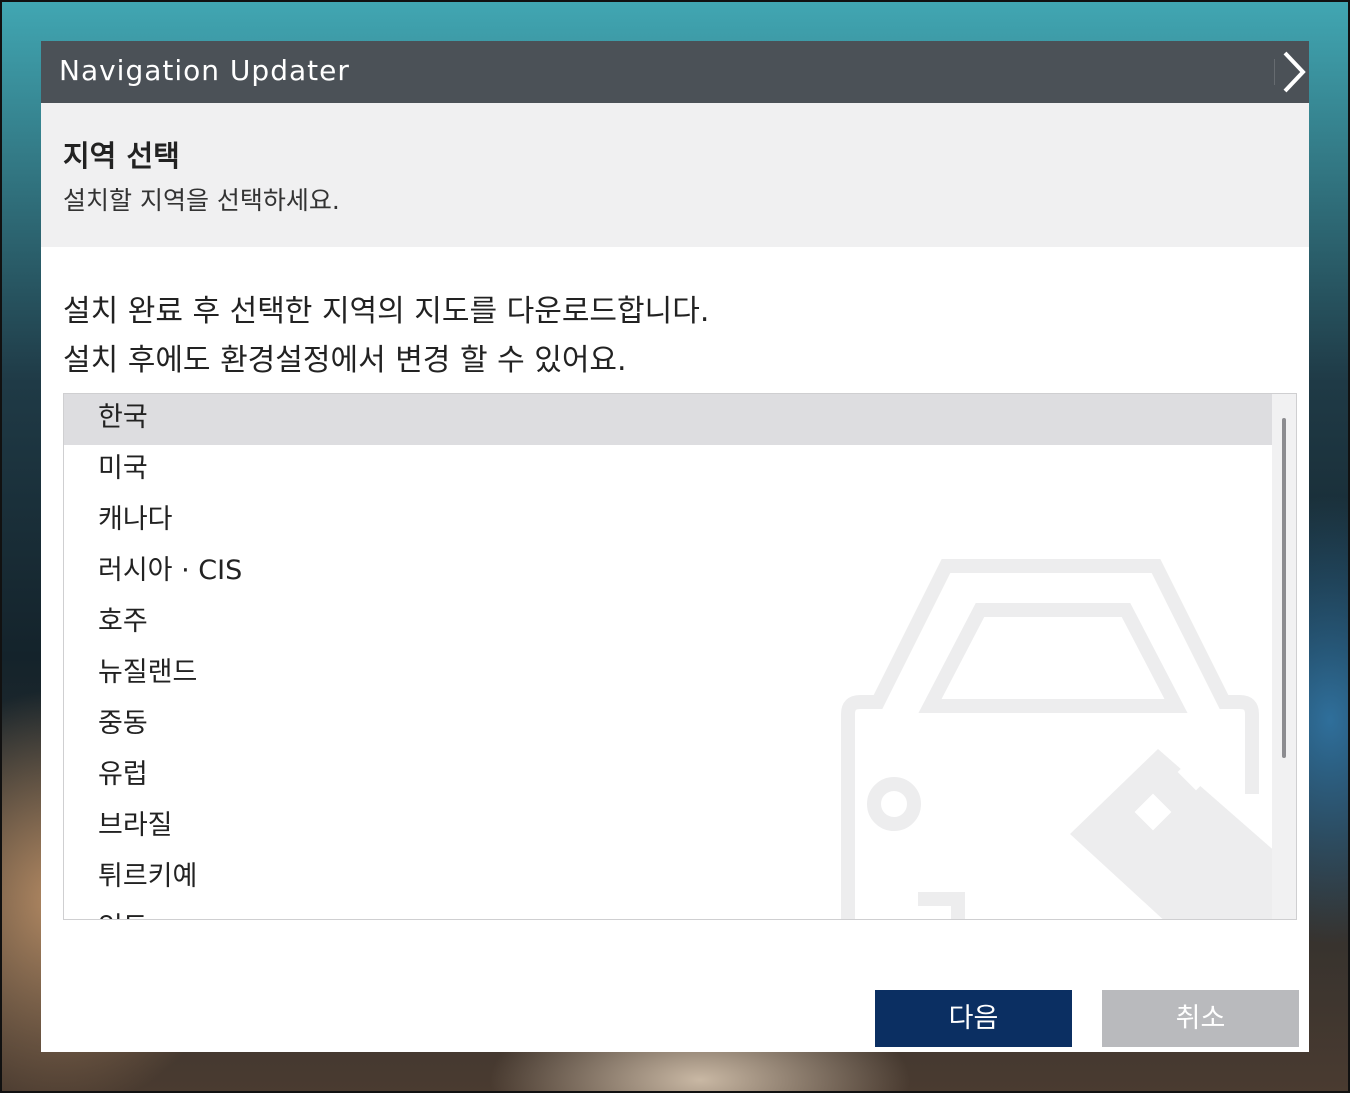 The height and width of the screenshot is (1093, 1350). What do you see at coordinates (1200, 1018) in the screenshot?
I see `cancel-button: 취소` at bounding box center [1200, 1018].